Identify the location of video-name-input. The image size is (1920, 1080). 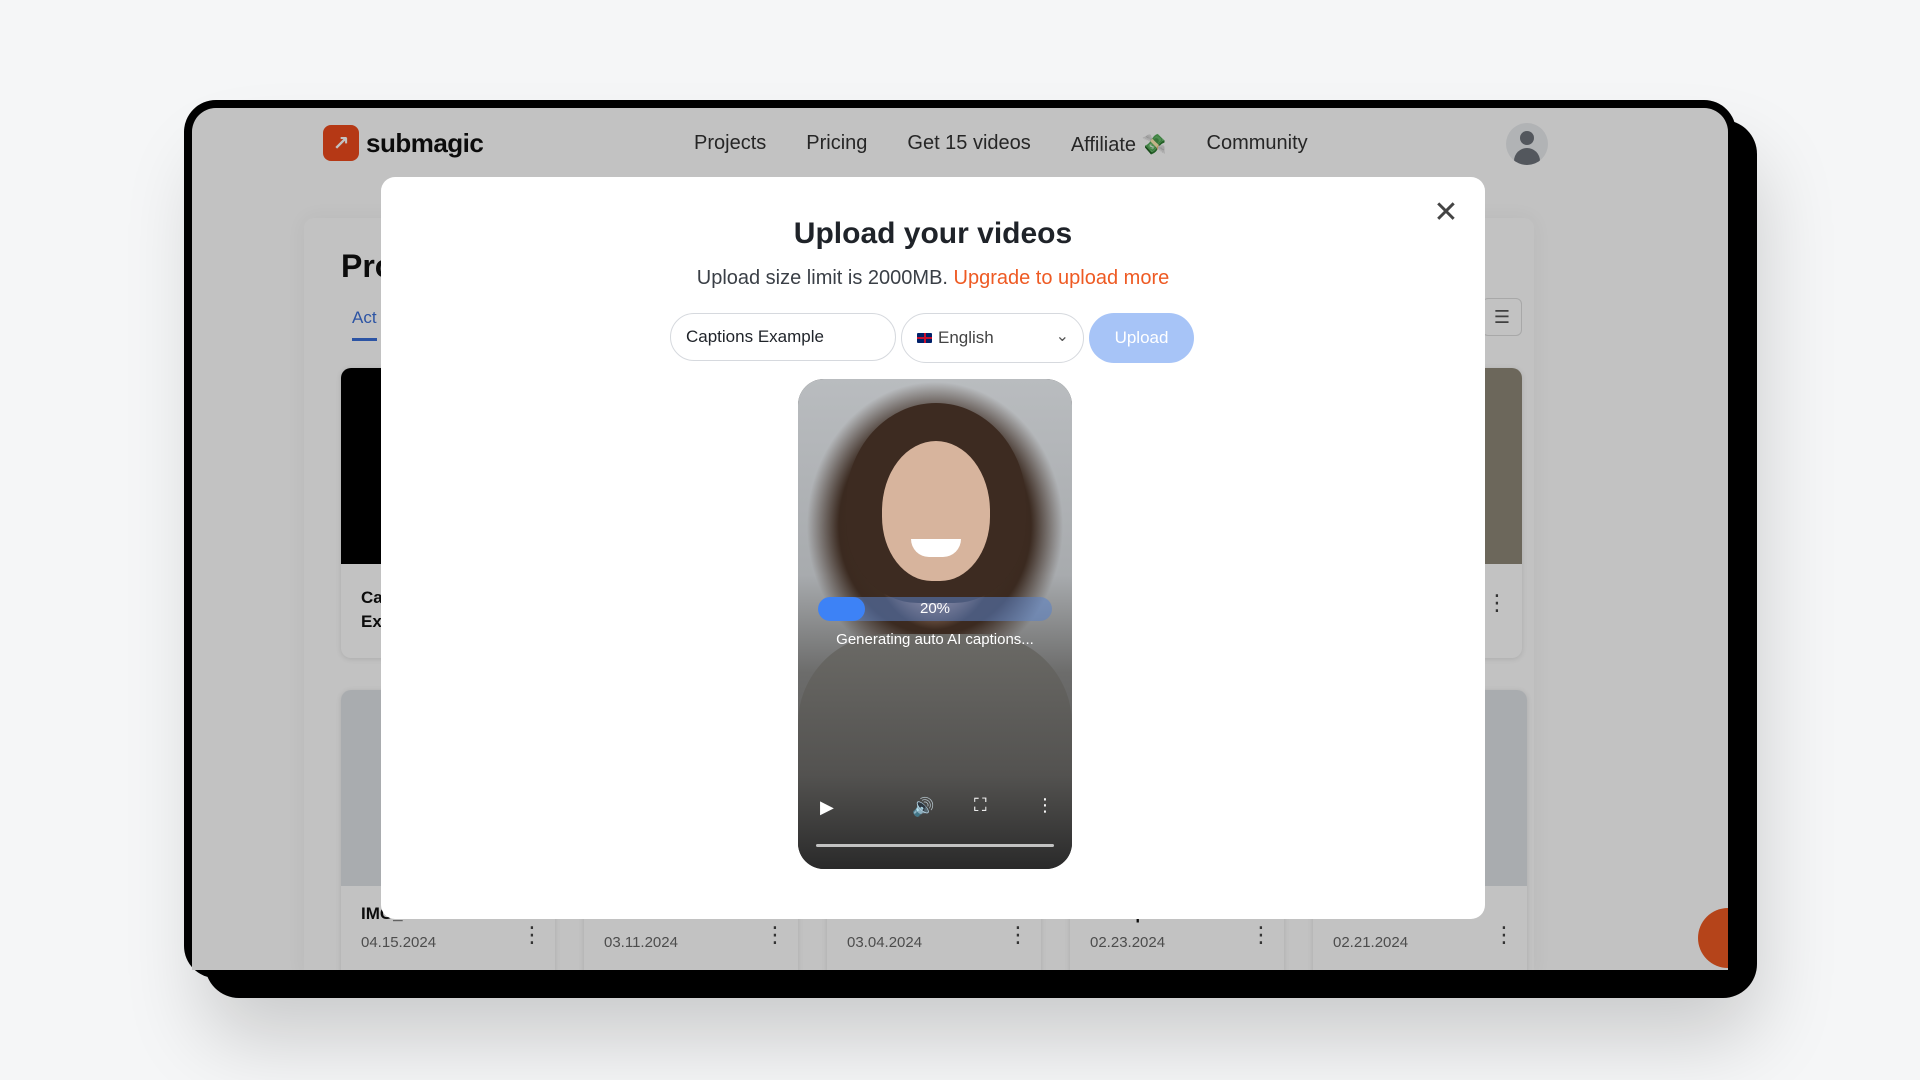
(783, 337).